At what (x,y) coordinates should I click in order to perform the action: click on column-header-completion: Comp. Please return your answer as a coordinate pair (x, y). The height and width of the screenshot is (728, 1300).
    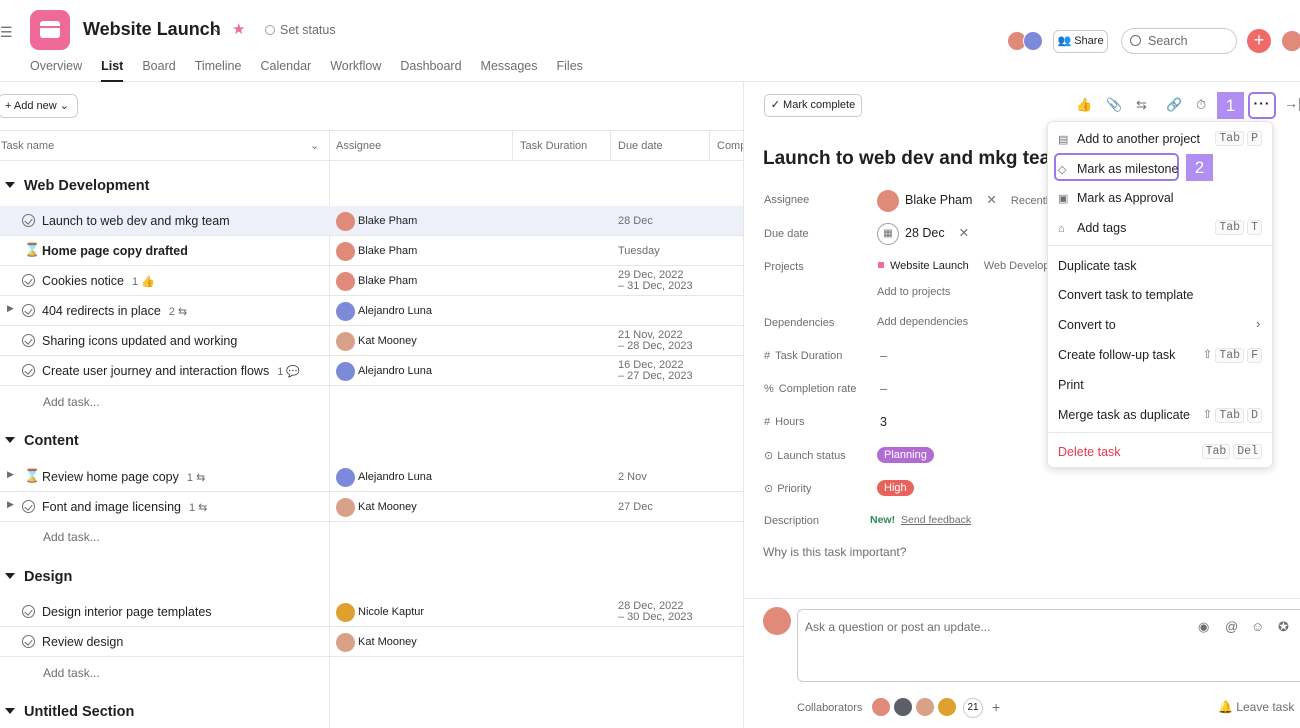
    Looking at the image, I should click on (726, 145).